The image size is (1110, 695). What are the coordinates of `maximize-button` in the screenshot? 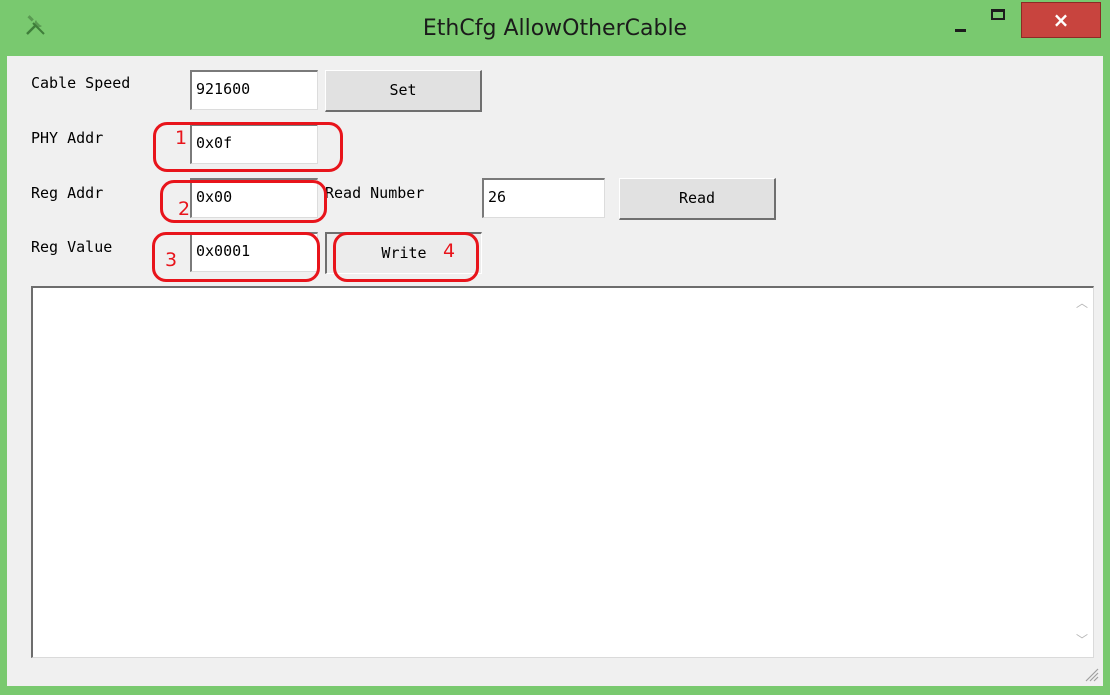 It's located at (1001, 21).